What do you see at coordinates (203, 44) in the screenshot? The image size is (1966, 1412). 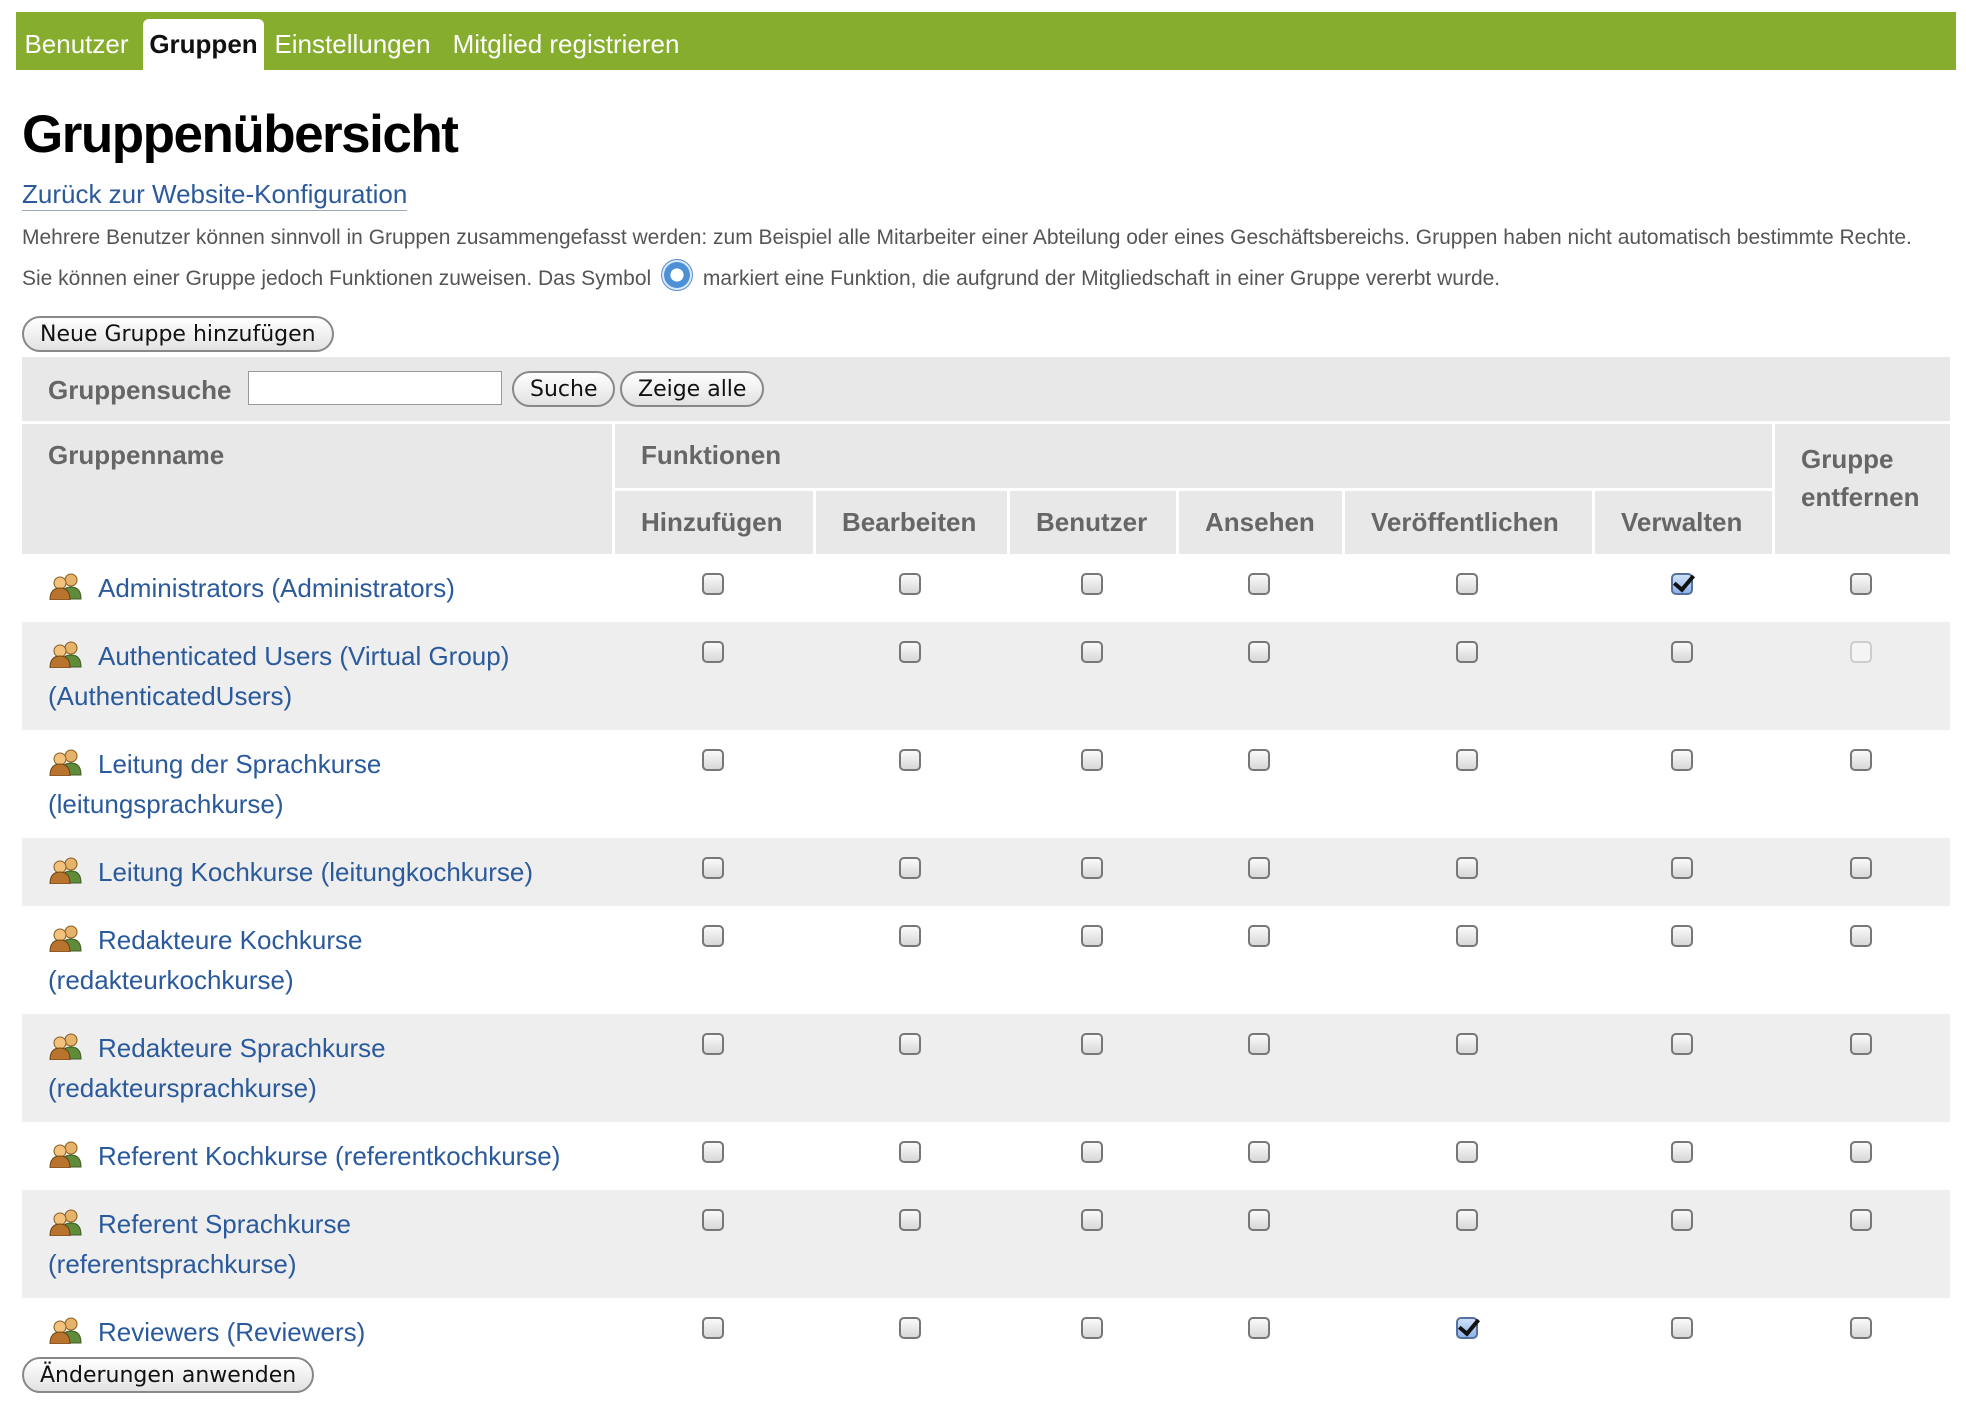 I see `tab-gruppen: Gruppen` at bounding box center [203, 44].